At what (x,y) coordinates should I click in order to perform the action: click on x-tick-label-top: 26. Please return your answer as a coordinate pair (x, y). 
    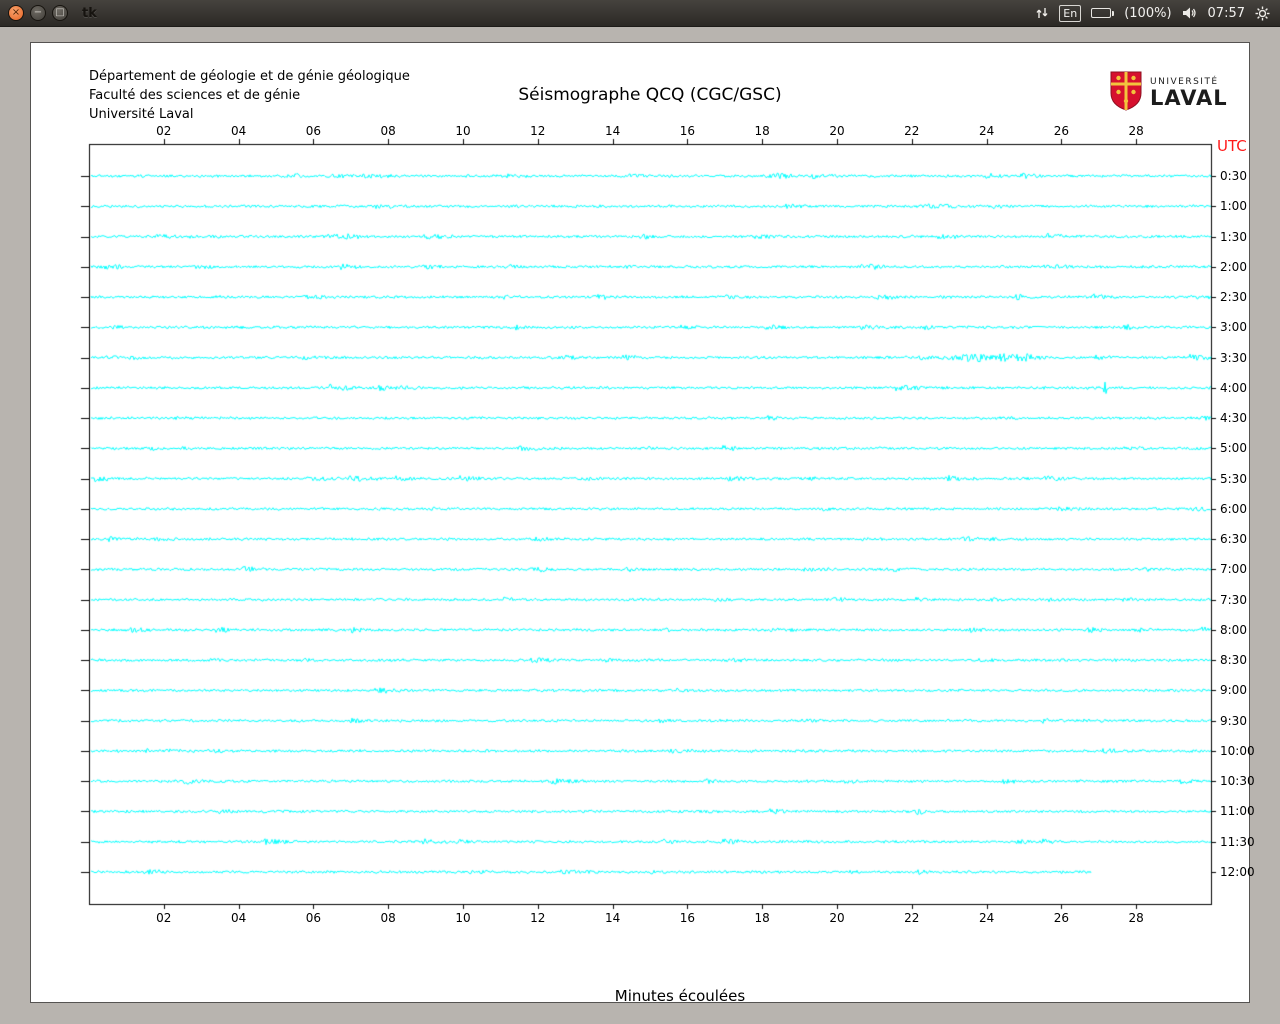
    Looking at the image, I should click on (1061, 131).